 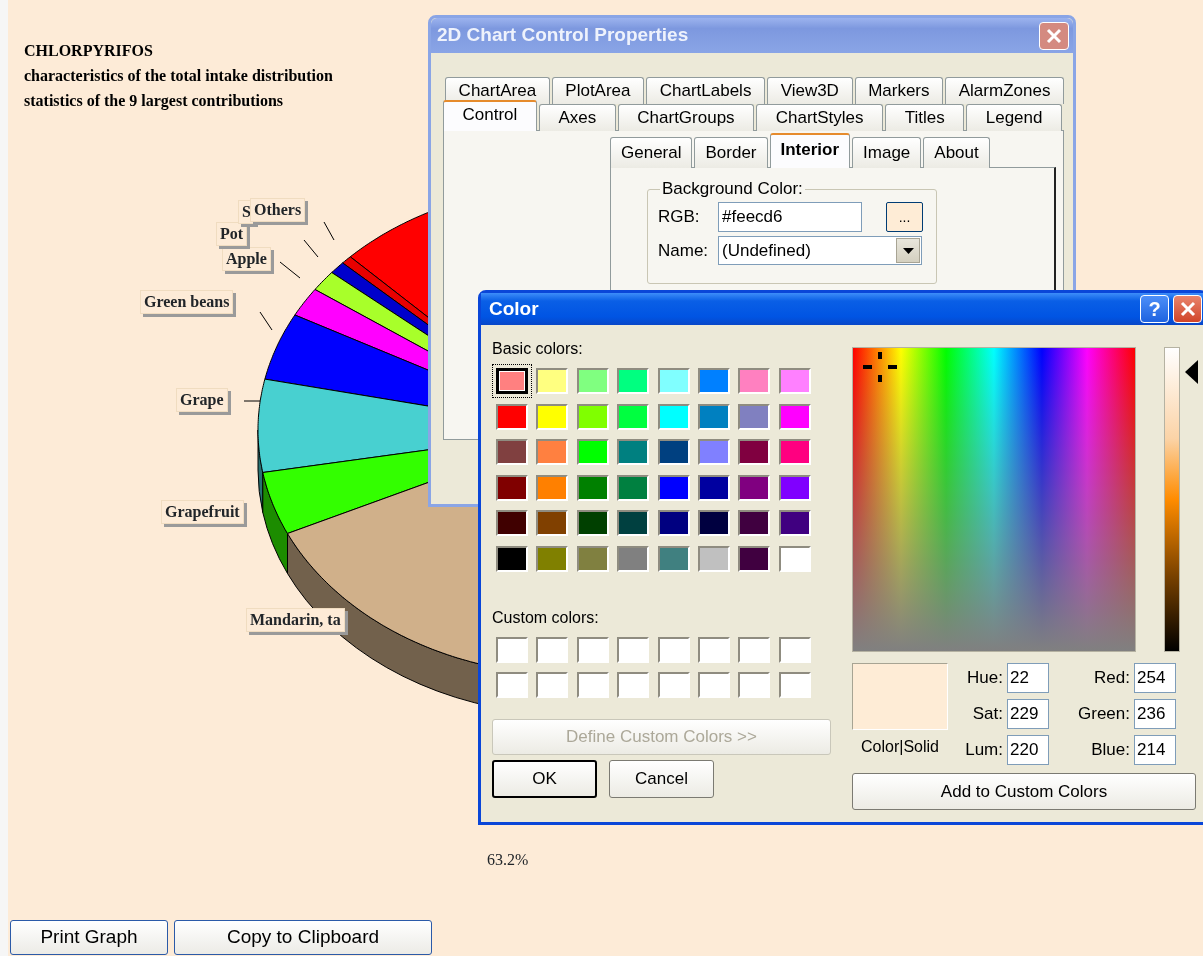 I want to click on tab: View3D, so click(x=810, y=90).